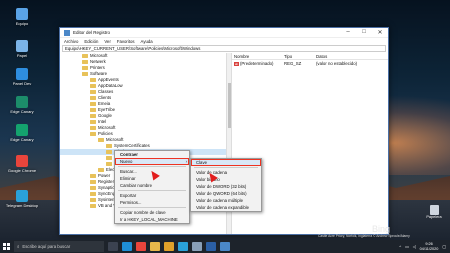  Describe the element at coordinates (128, 195) in the screenshot. I see `context-menu-item-label: Exportar` at that location.